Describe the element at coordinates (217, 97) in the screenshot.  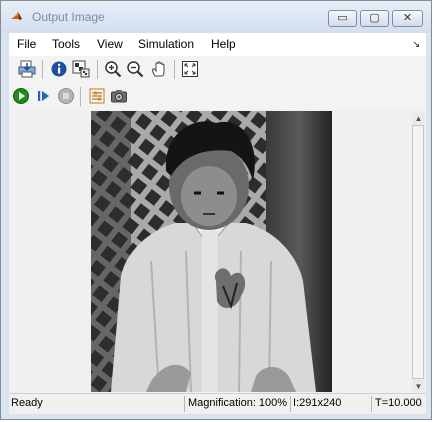
I see `simulation-toolbar` at that location.